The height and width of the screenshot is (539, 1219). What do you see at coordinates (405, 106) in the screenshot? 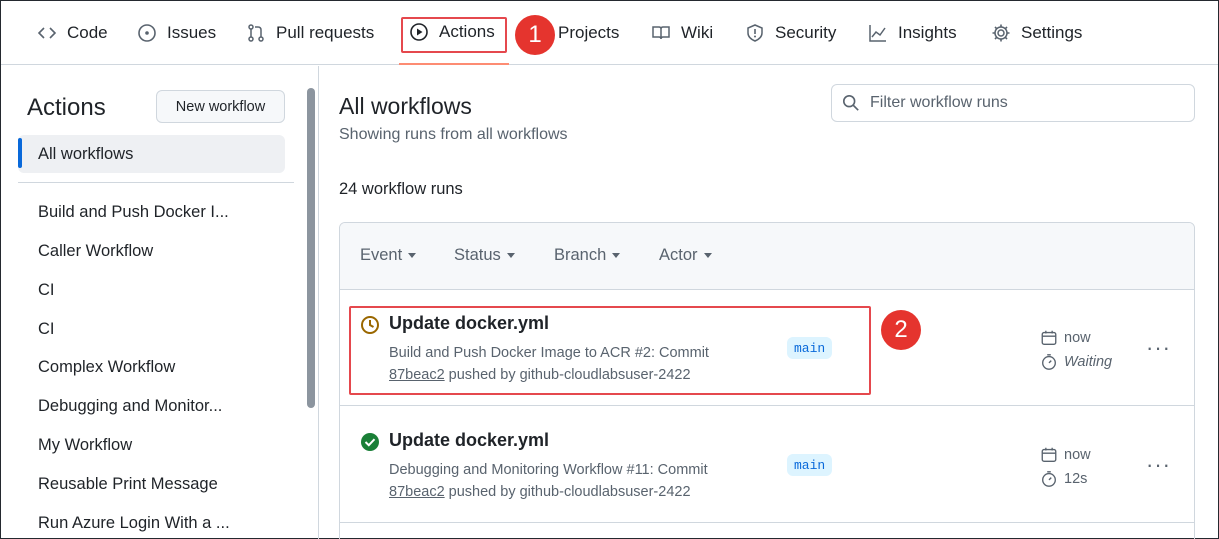
I see `page-title: All workflows` at bounding box center [405, 106].